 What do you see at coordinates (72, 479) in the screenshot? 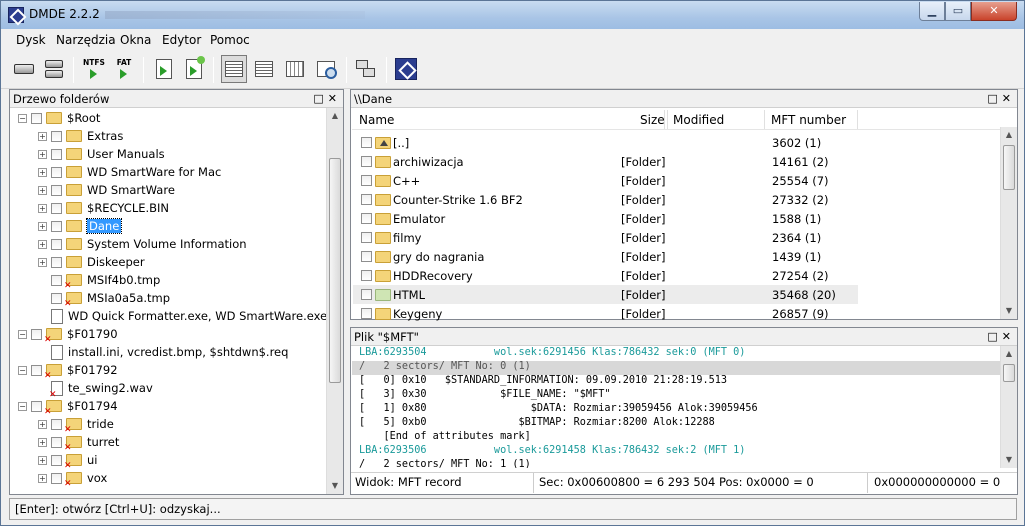
I see `tree-item: + vox` at bounding box center [72, 479].